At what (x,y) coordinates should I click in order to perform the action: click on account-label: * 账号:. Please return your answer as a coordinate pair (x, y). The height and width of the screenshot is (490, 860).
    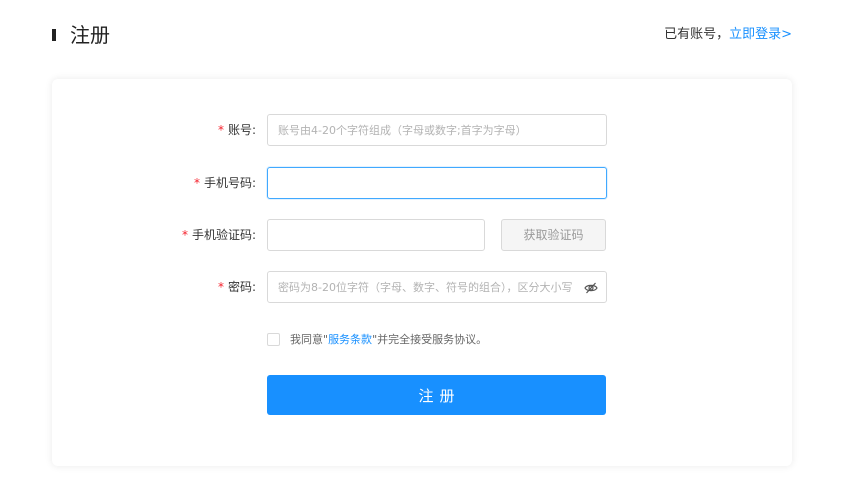
    Looking at the image, I should click on (237, 130).